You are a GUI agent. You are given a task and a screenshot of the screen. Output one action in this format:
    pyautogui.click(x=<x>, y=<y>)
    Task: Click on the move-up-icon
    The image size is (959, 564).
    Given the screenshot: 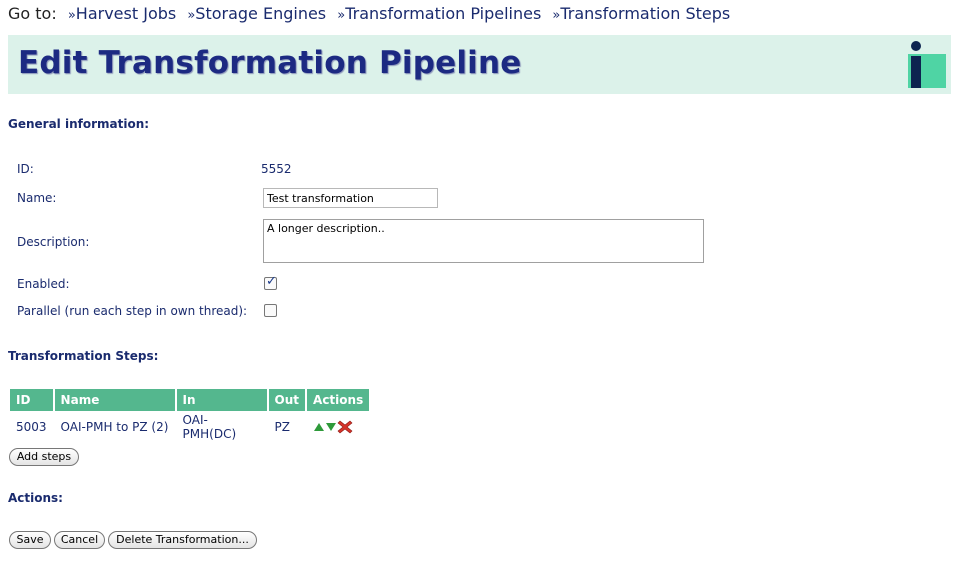 What is the action you would take?
    pyautogui.click(x=319, y=427)
    